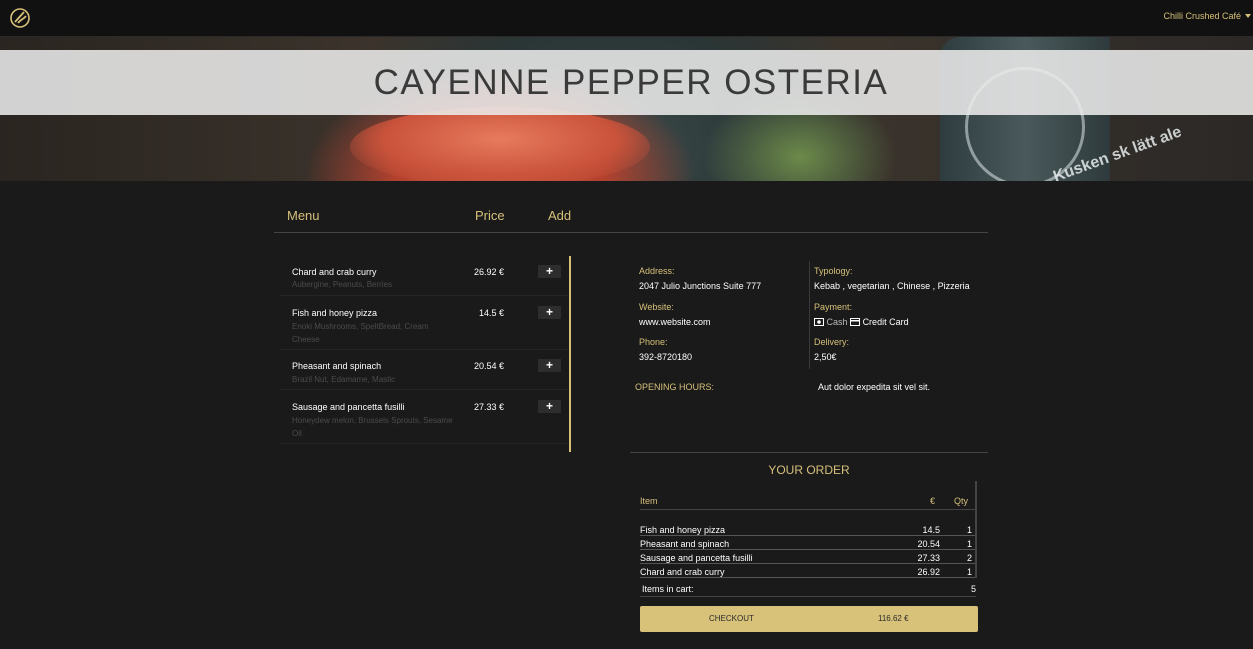 The image size is (1253, 649). I want to click on website-link: www.website.com, so click(675, 322).